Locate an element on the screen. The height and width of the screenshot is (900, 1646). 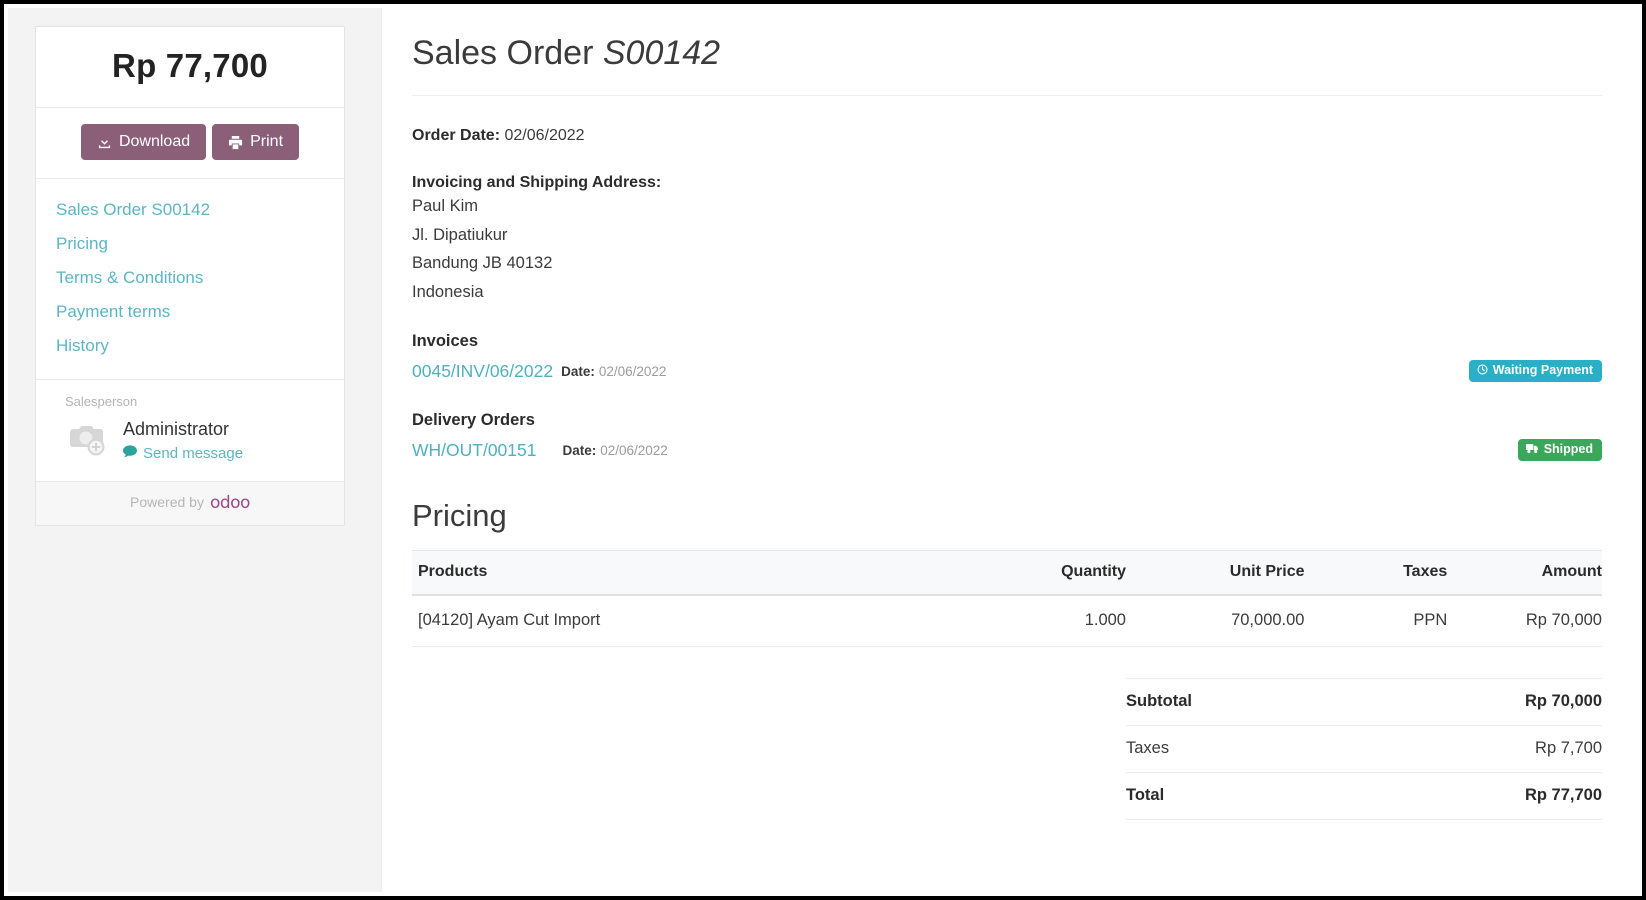
avatar is located at coordinates (87, 441).